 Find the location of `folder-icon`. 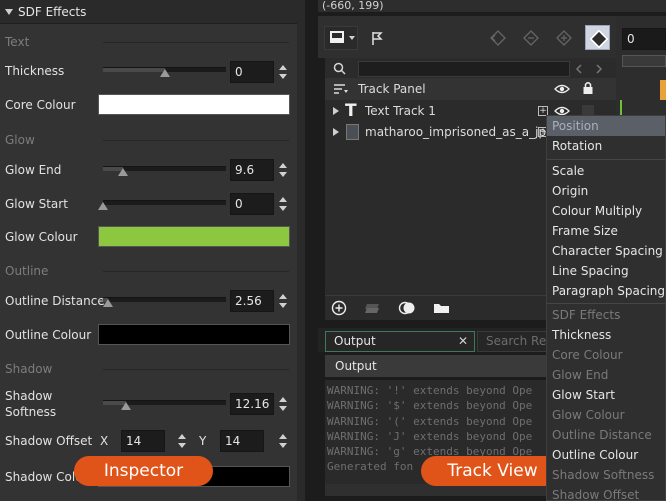

folder-icon is located at coordinates (442, 308).